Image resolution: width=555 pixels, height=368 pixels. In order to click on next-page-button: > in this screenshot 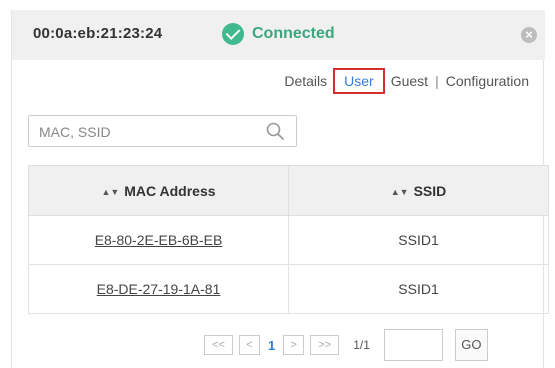, I will do `click(294, 345)`.